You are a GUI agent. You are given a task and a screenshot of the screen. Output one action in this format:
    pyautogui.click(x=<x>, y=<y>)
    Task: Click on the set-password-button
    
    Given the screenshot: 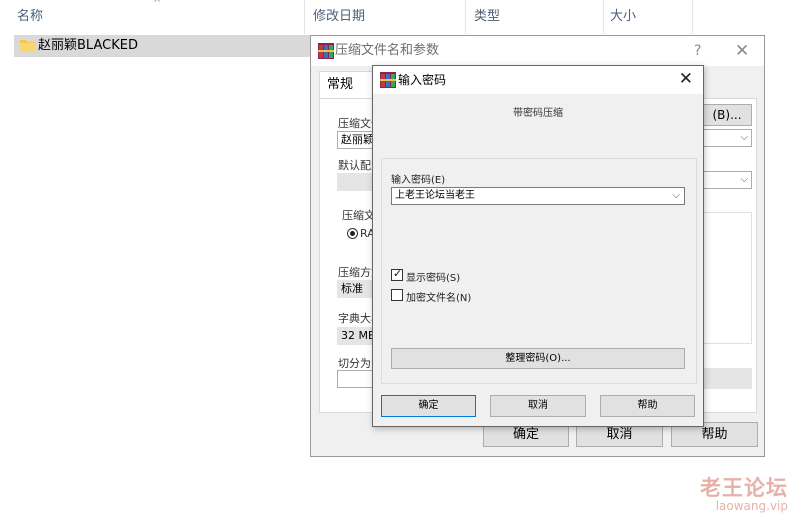 What is the action you would take?
    pyautogui.click(x=727, y=378)
    